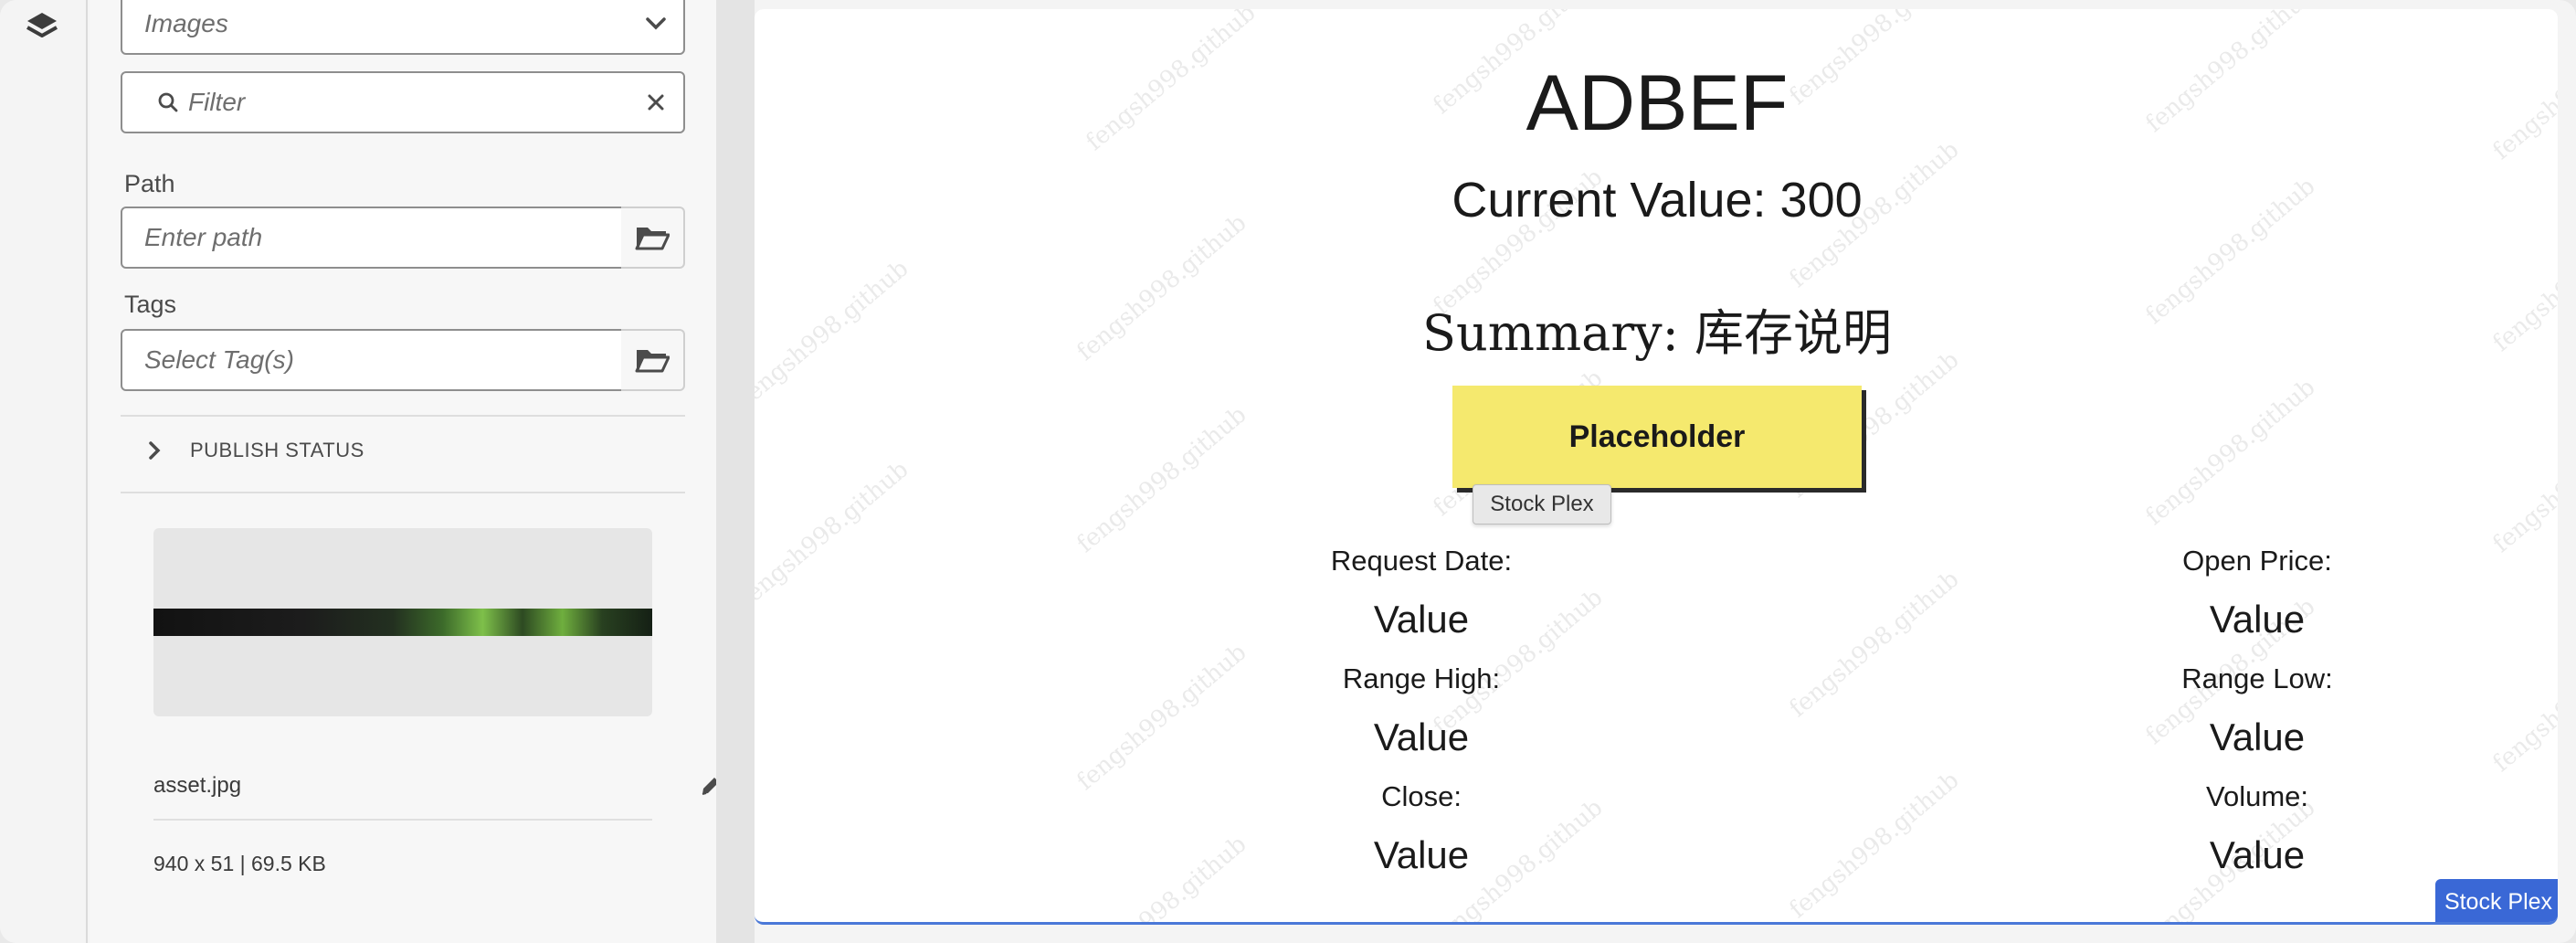  What do you see at coordinates (44, 471) in the screenshot?
I see `left-rail` at bounding box center [44, 471].